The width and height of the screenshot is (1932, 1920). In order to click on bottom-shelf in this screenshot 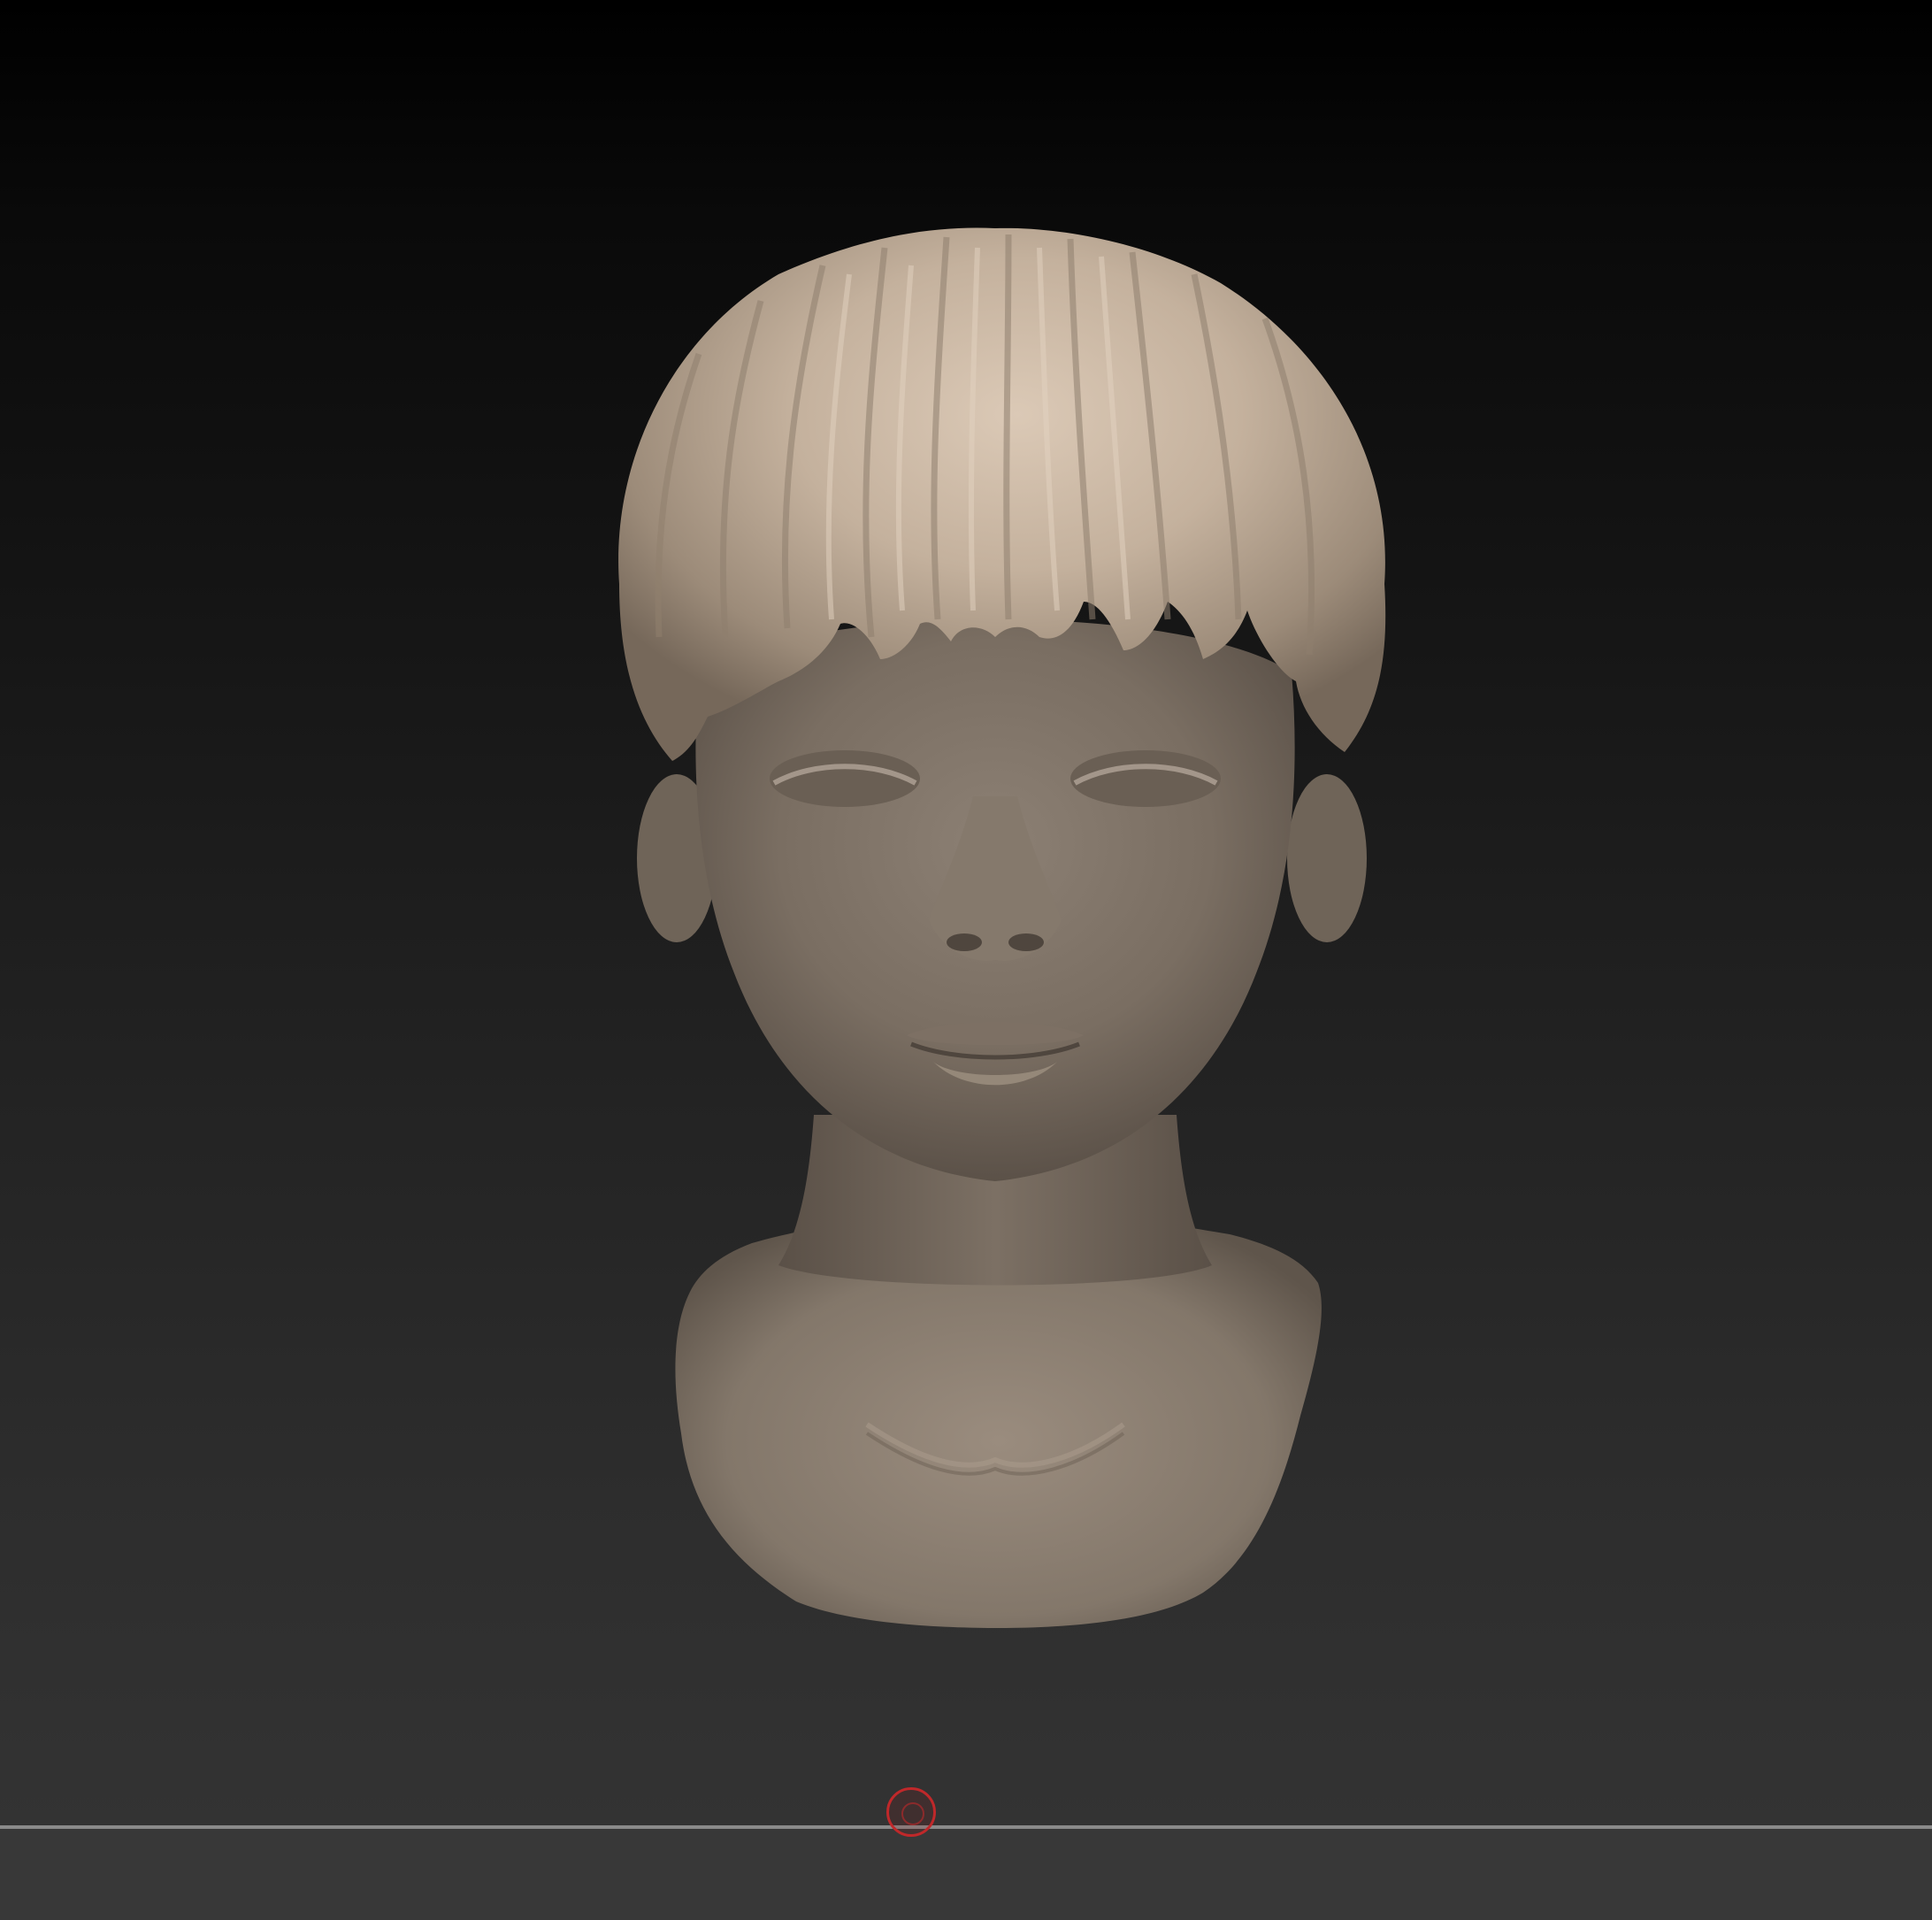, I will do `click(966, 1874)`.